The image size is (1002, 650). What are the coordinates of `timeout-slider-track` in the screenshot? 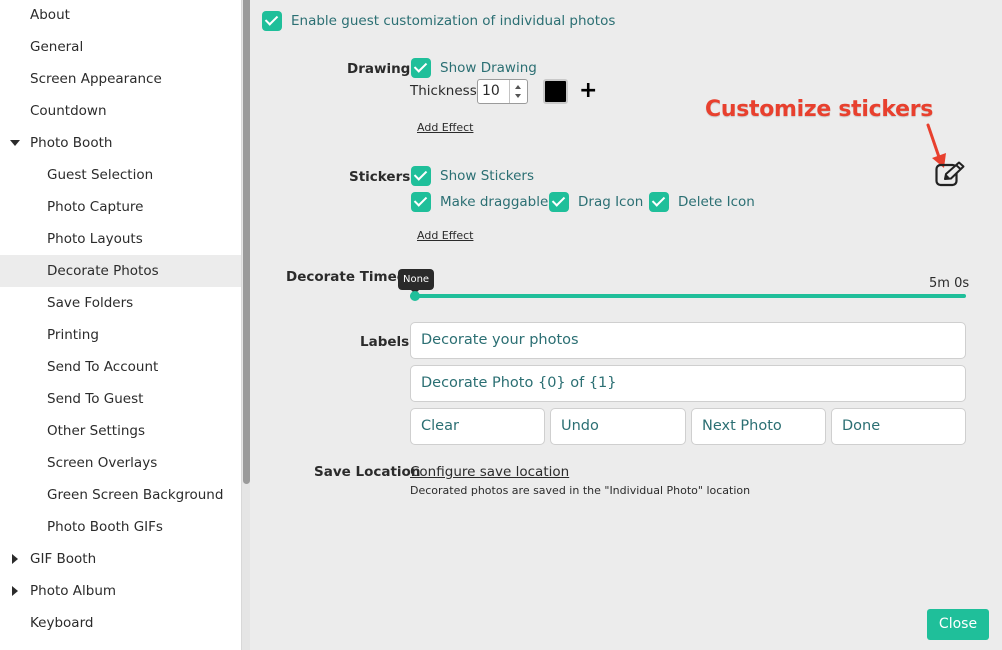 It's located at (688, 296).